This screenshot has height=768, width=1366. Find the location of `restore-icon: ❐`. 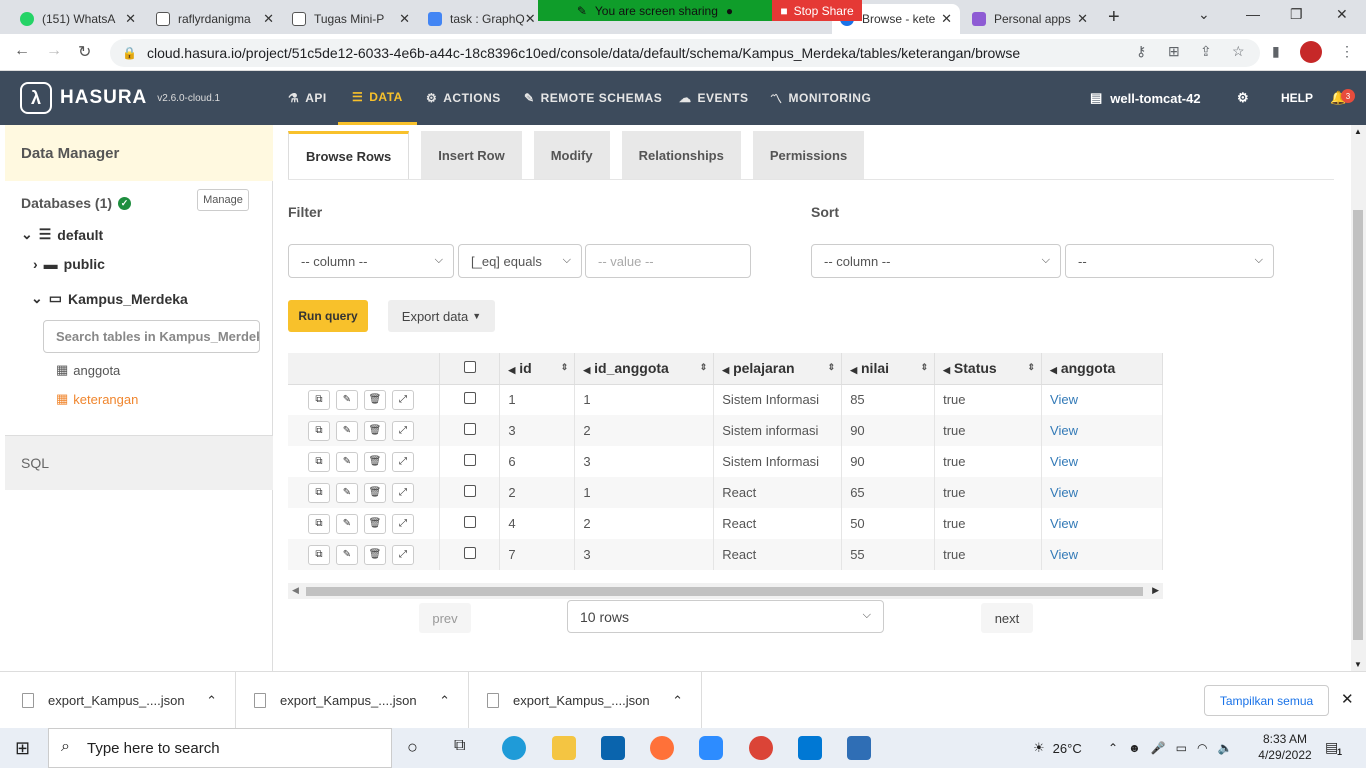

restore-icon: ❐ is located at coordinates (1296, 14).